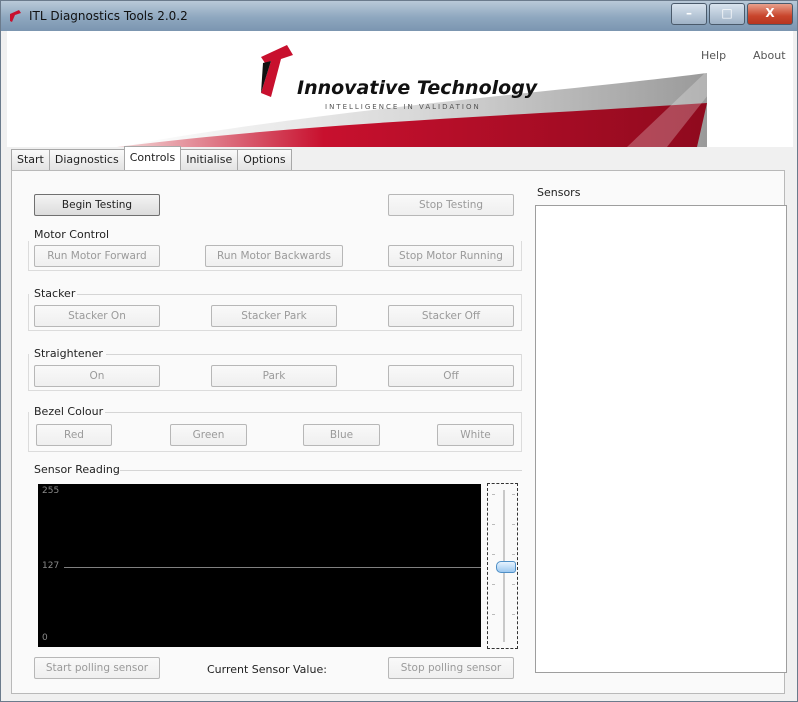 This screenshot has width=798, height=702. I want to click on stacker-park-button: Stacker Park, so click(274, 316).